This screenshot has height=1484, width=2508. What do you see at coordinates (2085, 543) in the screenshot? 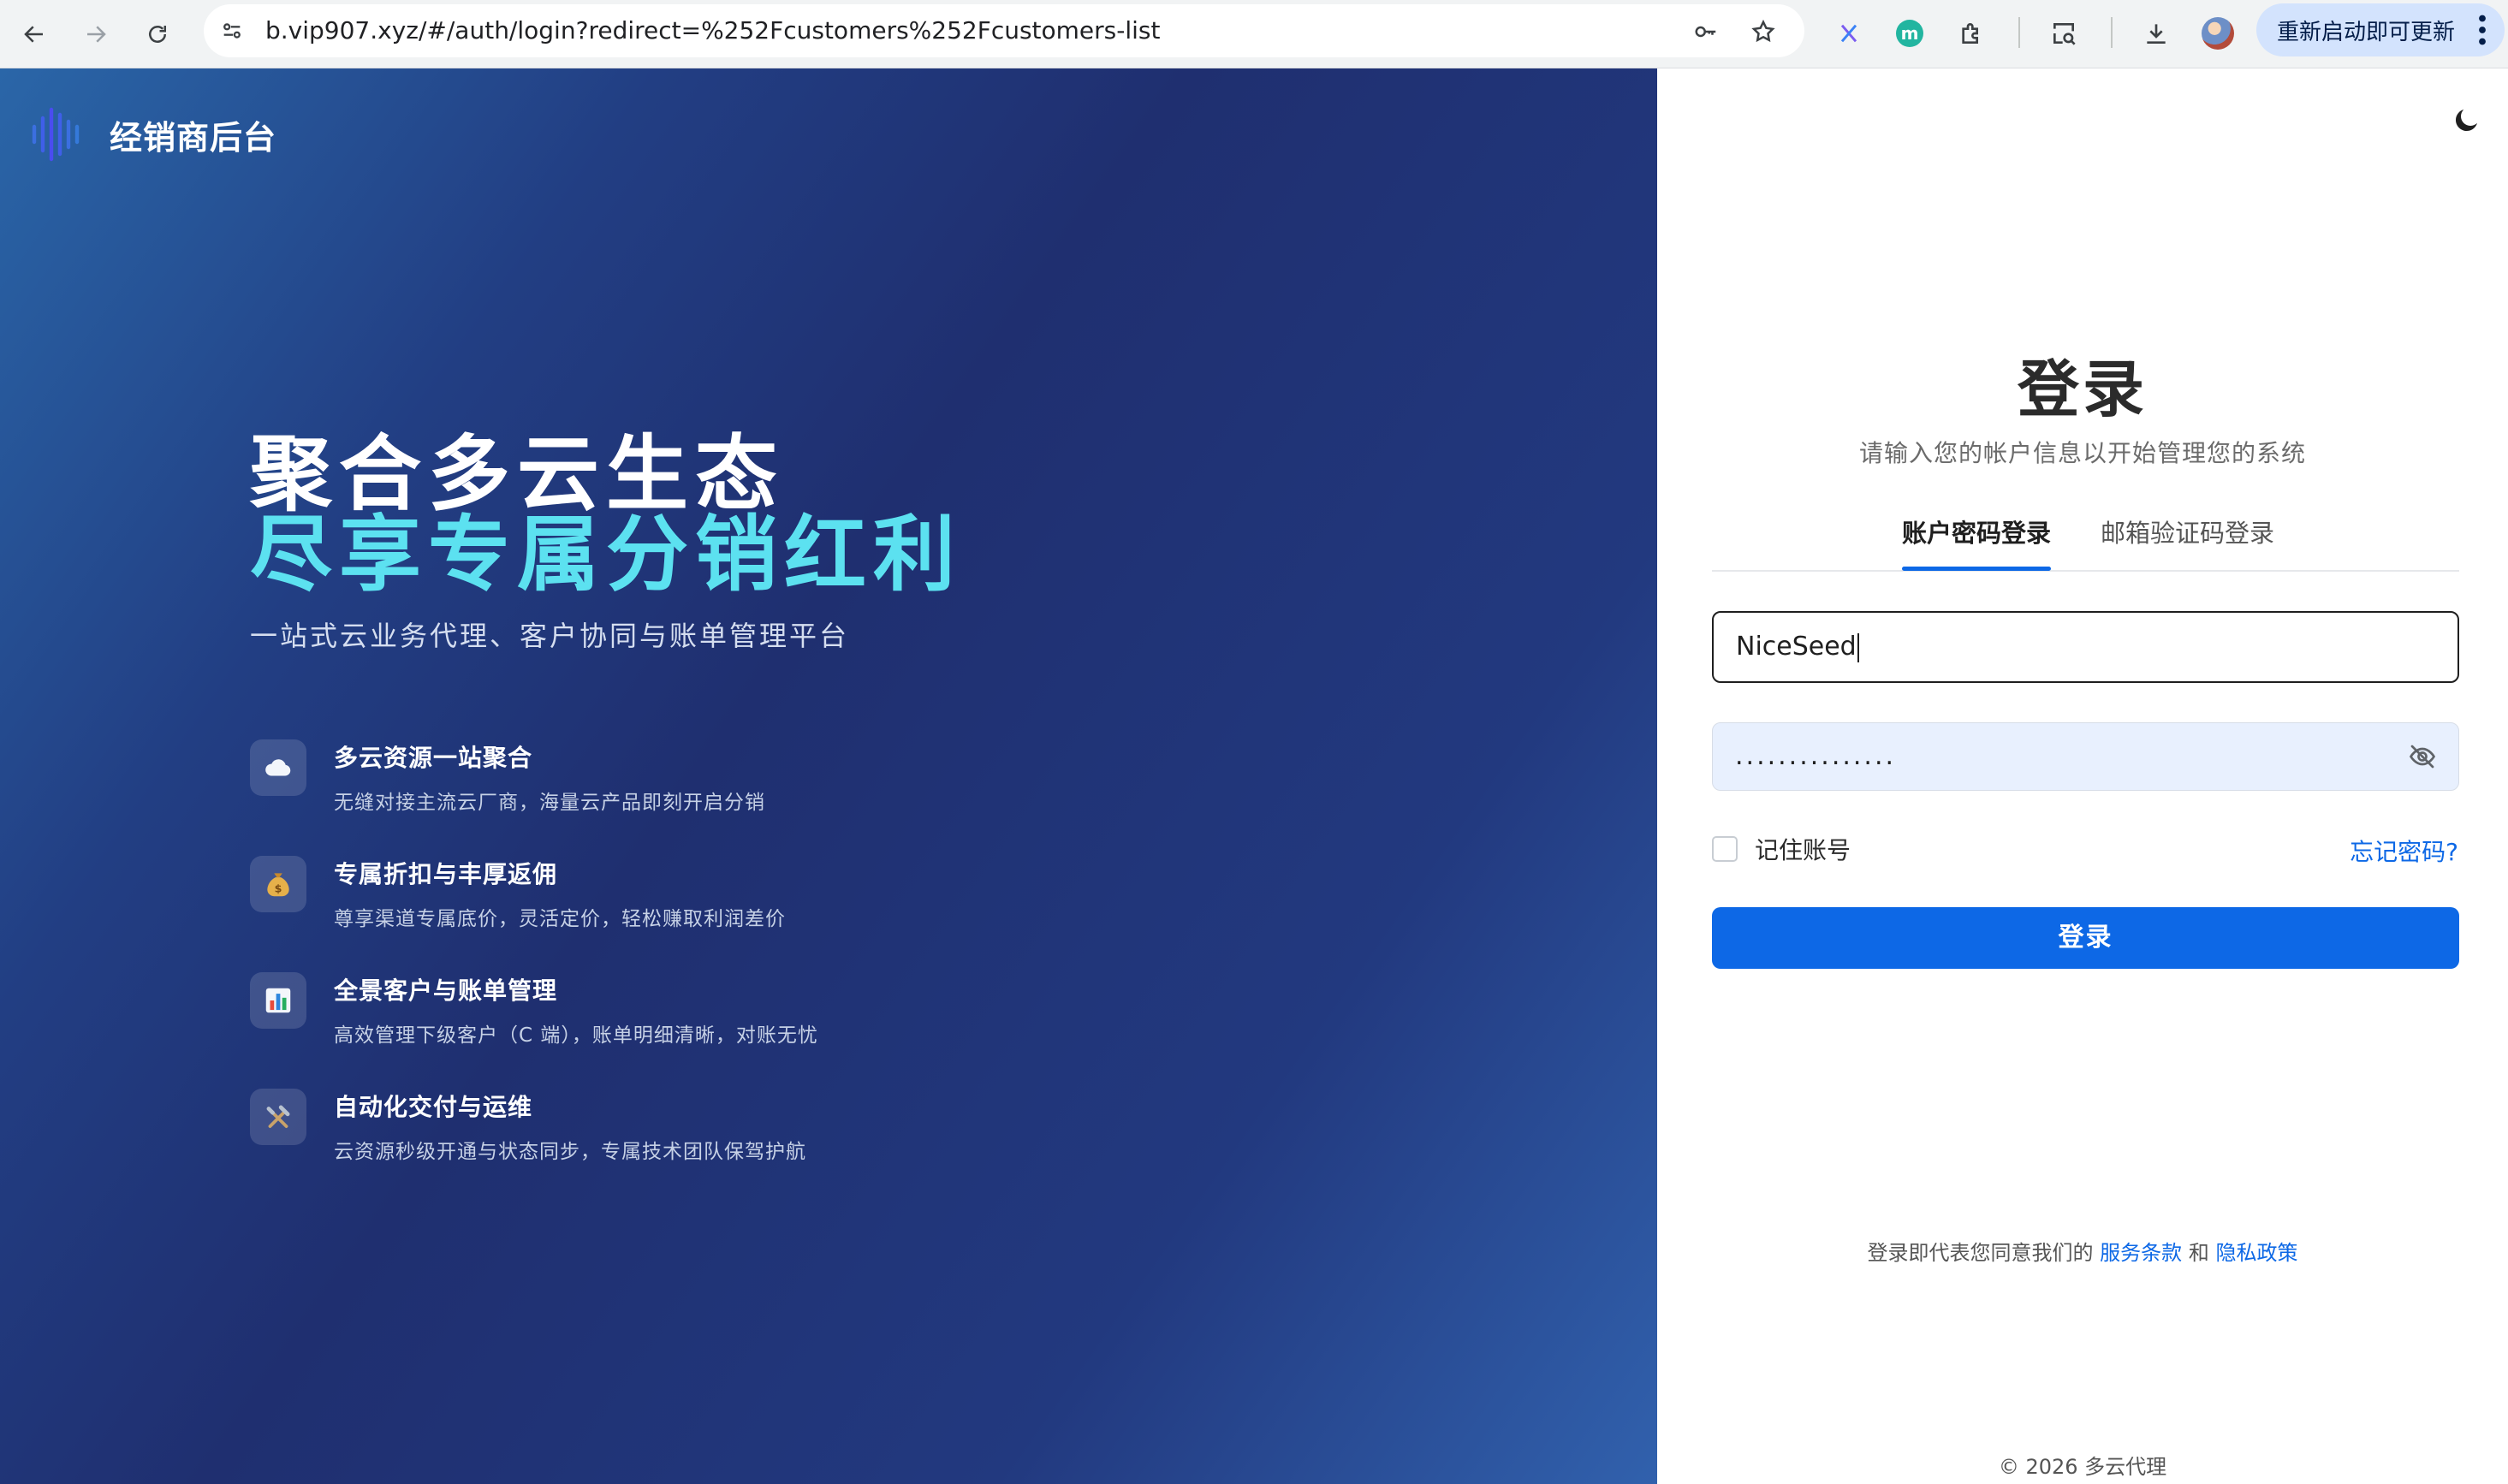
I see `login-tabs: 账户密码登录 邮箱验证码登录` at bounding box center [2085, 543].